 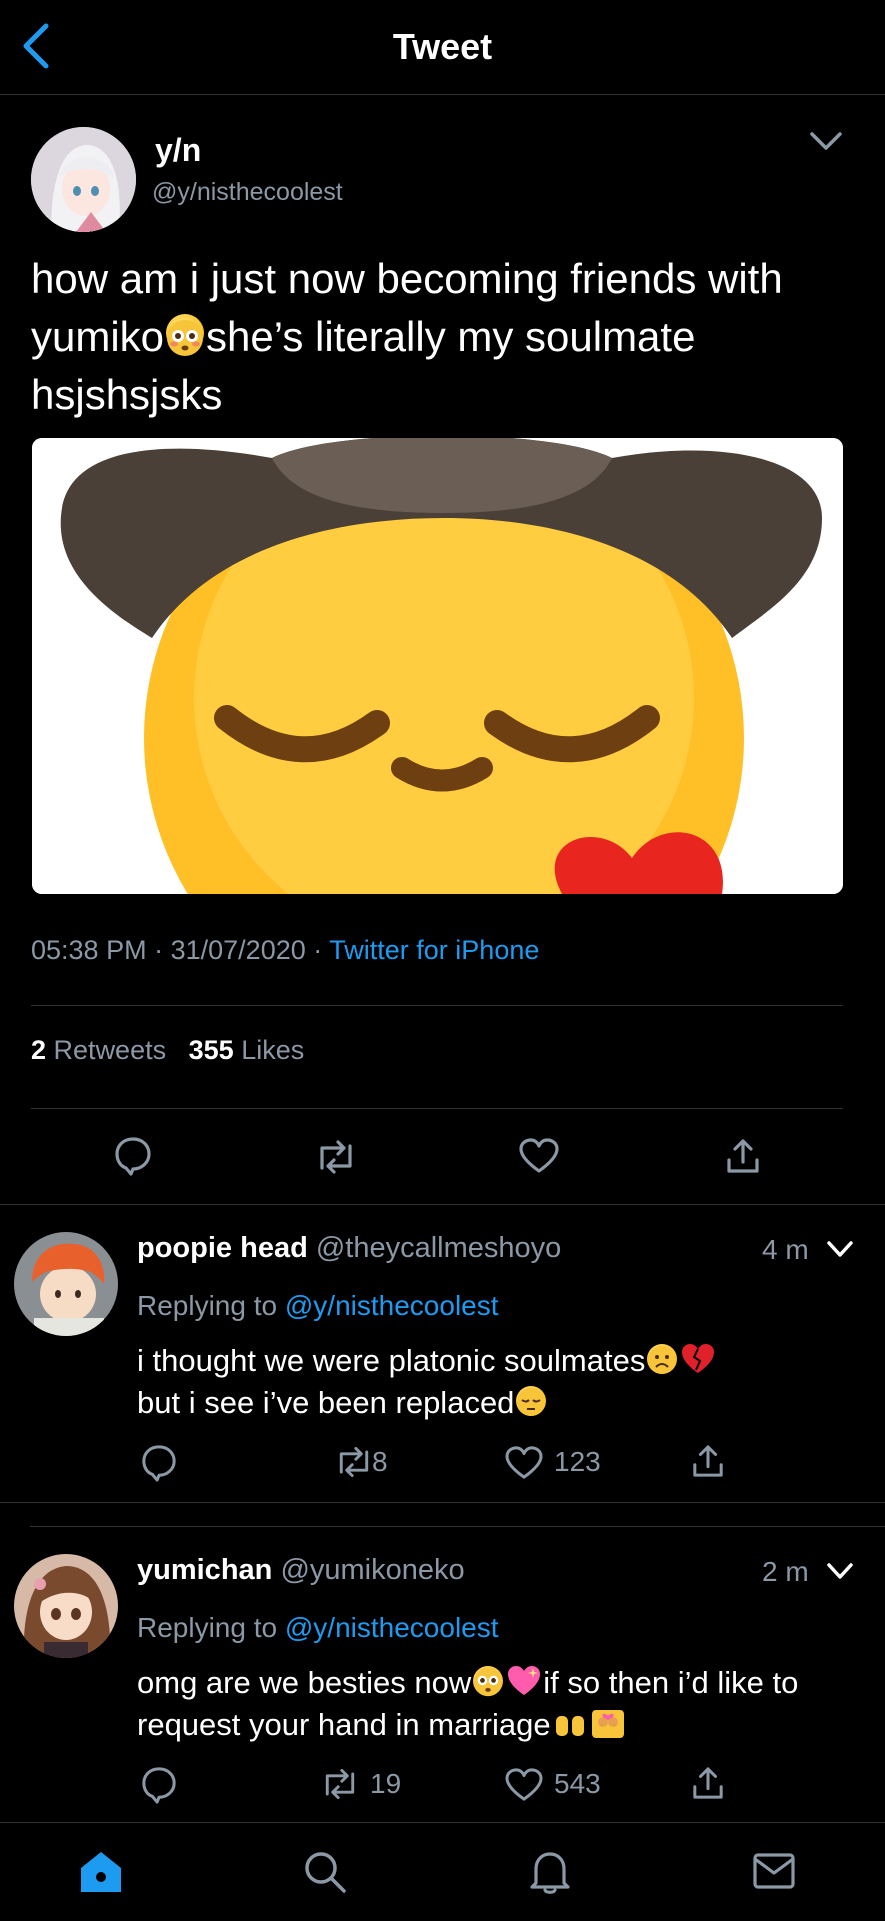 I want to click on search-icon, so click(x=325, y=1872).